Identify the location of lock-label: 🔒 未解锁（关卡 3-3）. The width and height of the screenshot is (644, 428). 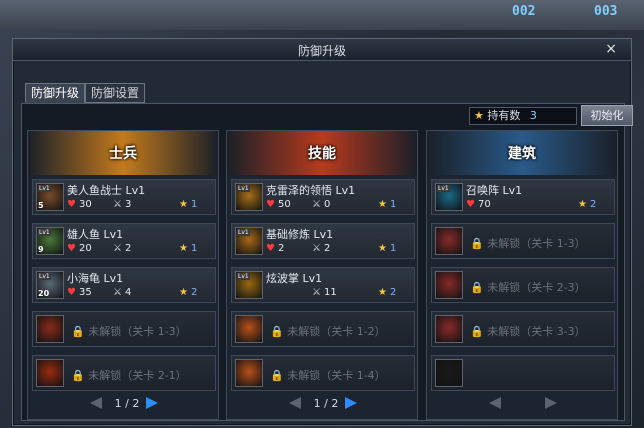
(528, 331).